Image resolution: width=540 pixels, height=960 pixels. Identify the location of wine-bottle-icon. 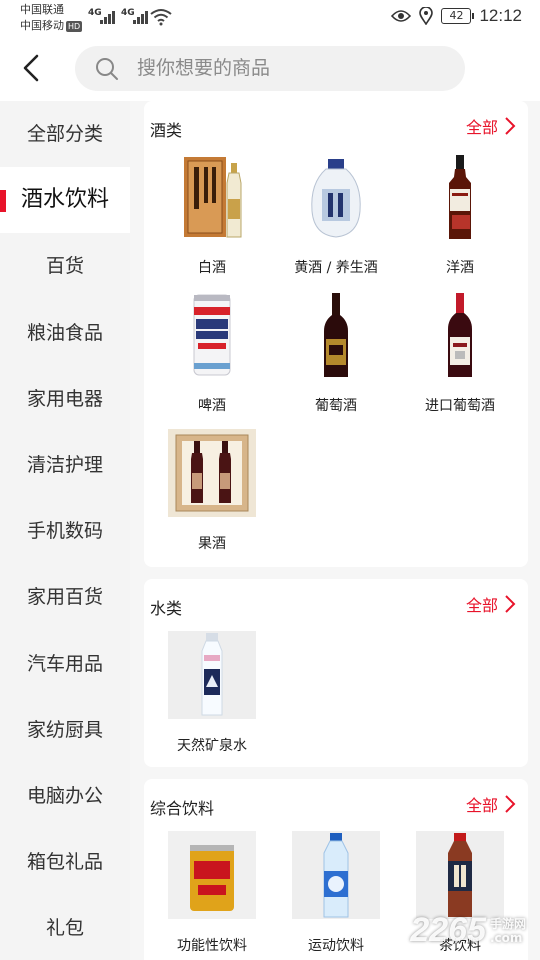
(336, 335).